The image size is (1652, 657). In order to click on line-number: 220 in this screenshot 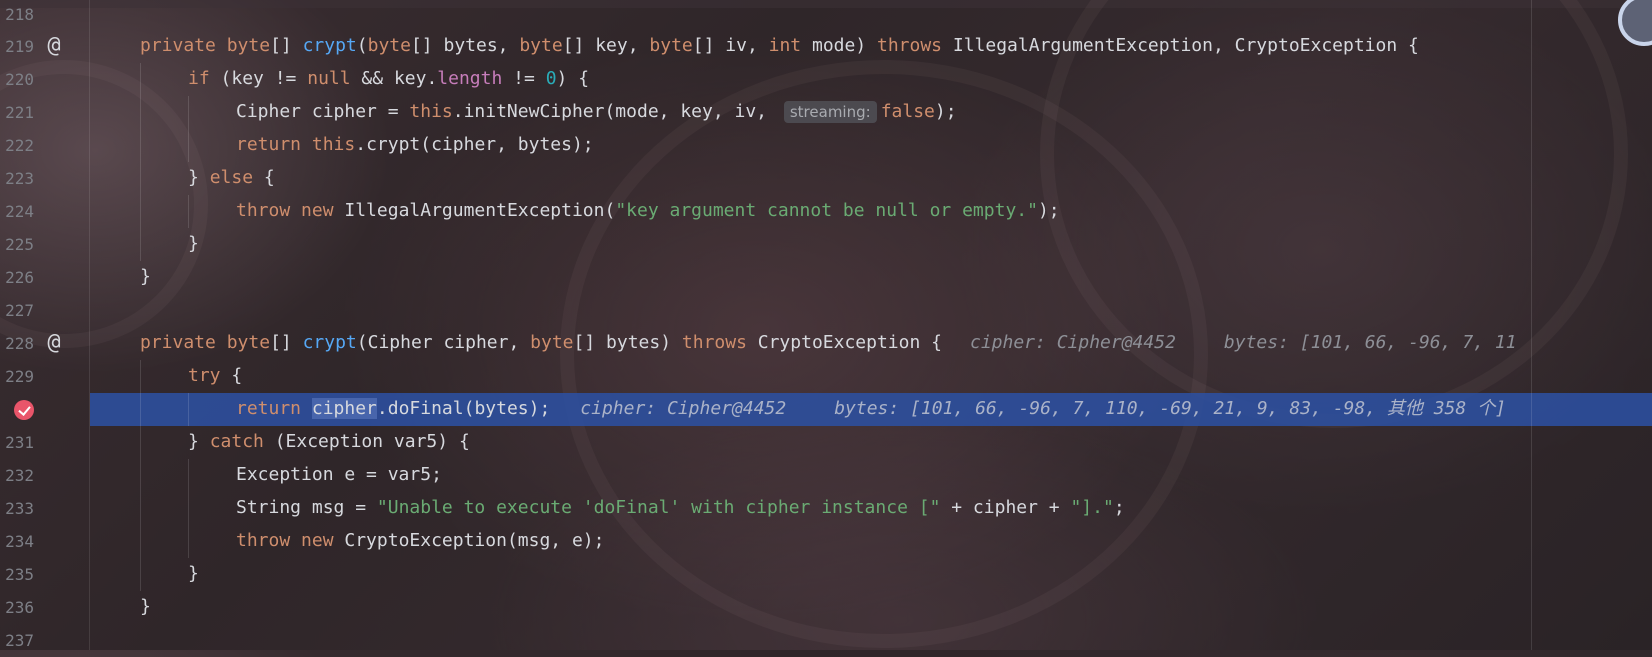, I will do `click(19, 79)`.